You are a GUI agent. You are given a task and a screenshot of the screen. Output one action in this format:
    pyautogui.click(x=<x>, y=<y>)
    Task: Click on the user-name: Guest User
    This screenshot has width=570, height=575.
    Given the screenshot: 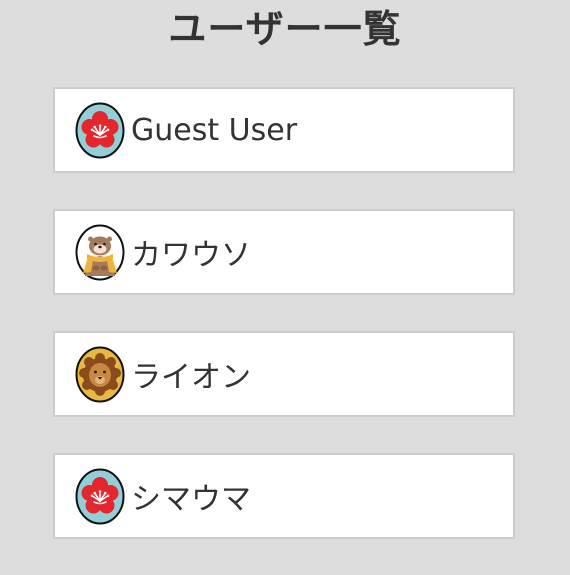 What is the action you would take?
    pyautogui.click(x=214, y=130)
    